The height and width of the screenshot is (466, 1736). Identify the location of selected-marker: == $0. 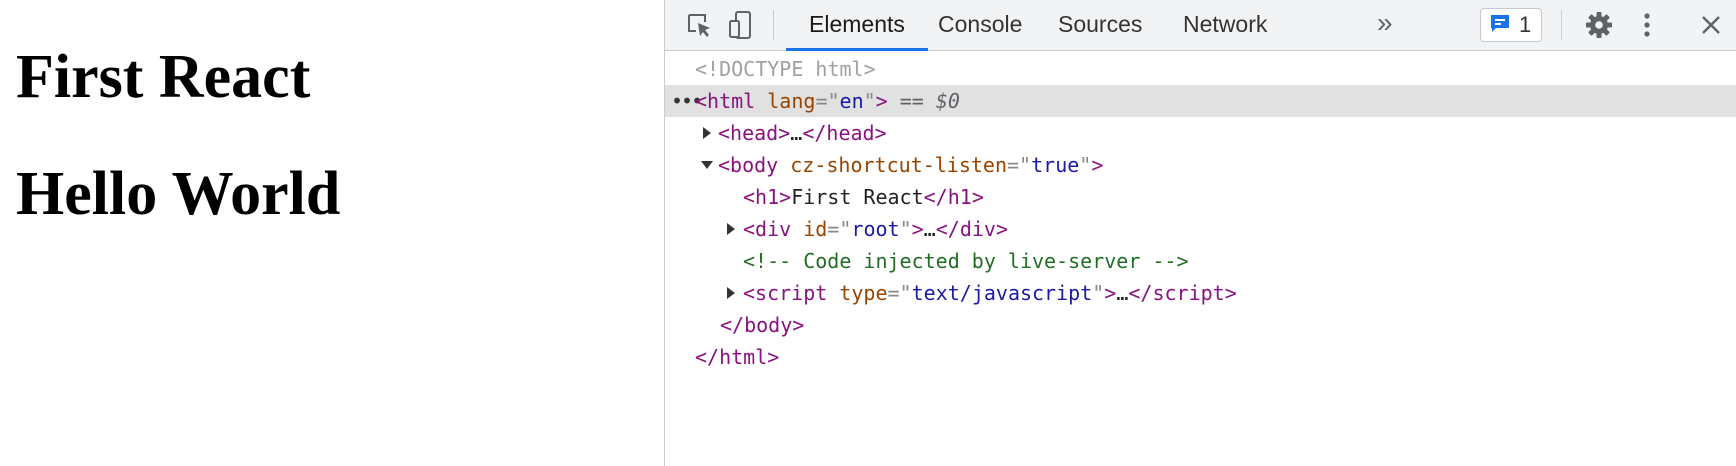
(929, 101).